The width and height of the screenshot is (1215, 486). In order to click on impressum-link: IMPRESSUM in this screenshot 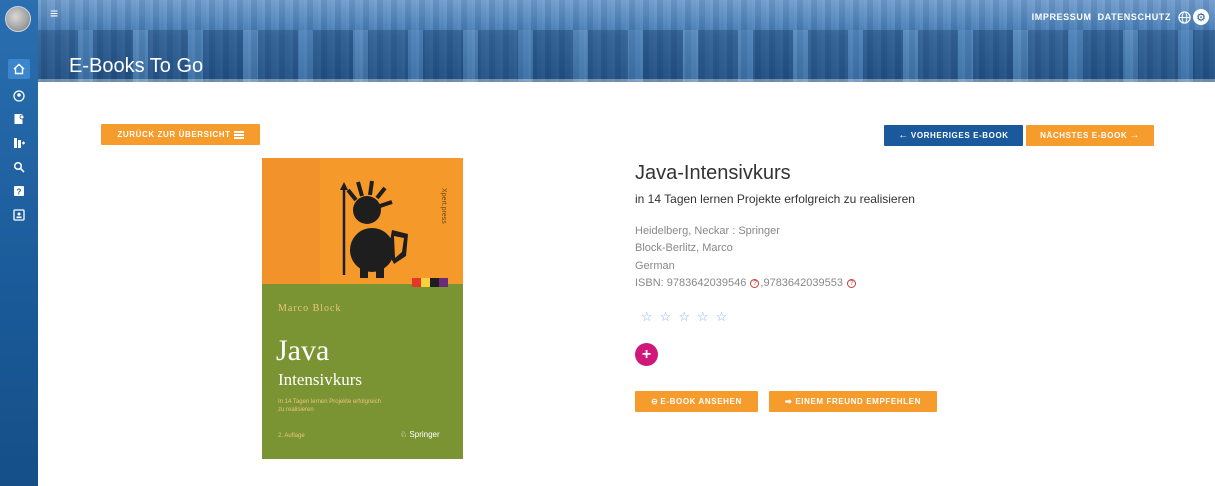, I will do `click(1062, 17)`.